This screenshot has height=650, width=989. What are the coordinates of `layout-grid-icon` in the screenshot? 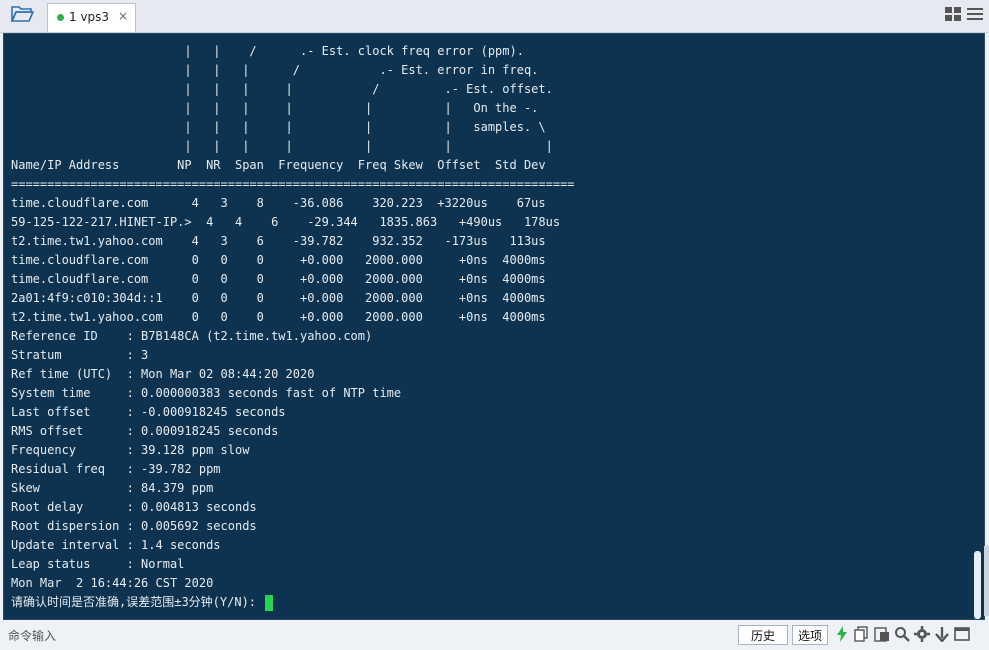 It's located at (953, 15).